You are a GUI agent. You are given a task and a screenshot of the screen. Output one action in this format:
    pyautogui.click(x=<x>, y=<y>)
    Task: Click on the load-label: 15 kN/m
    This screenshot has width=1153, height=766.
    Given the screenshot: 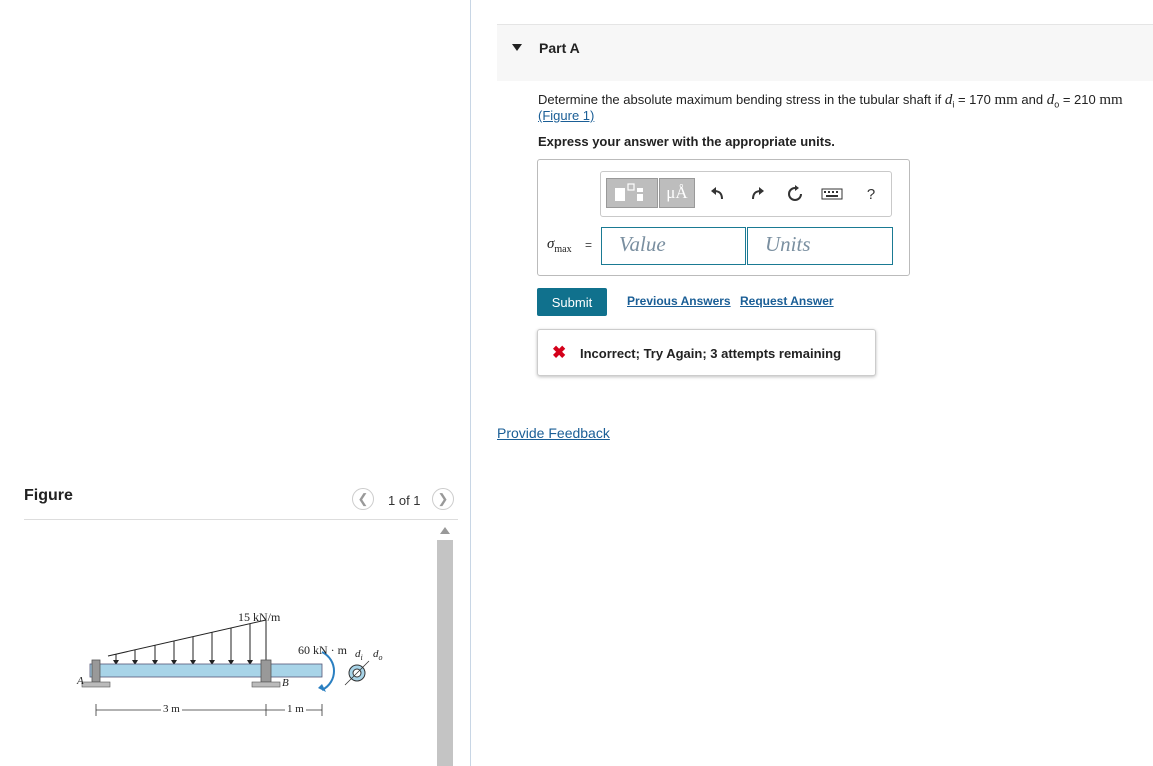 What is the action you would take?
    pyautogui.click(x=259, y=617)
    